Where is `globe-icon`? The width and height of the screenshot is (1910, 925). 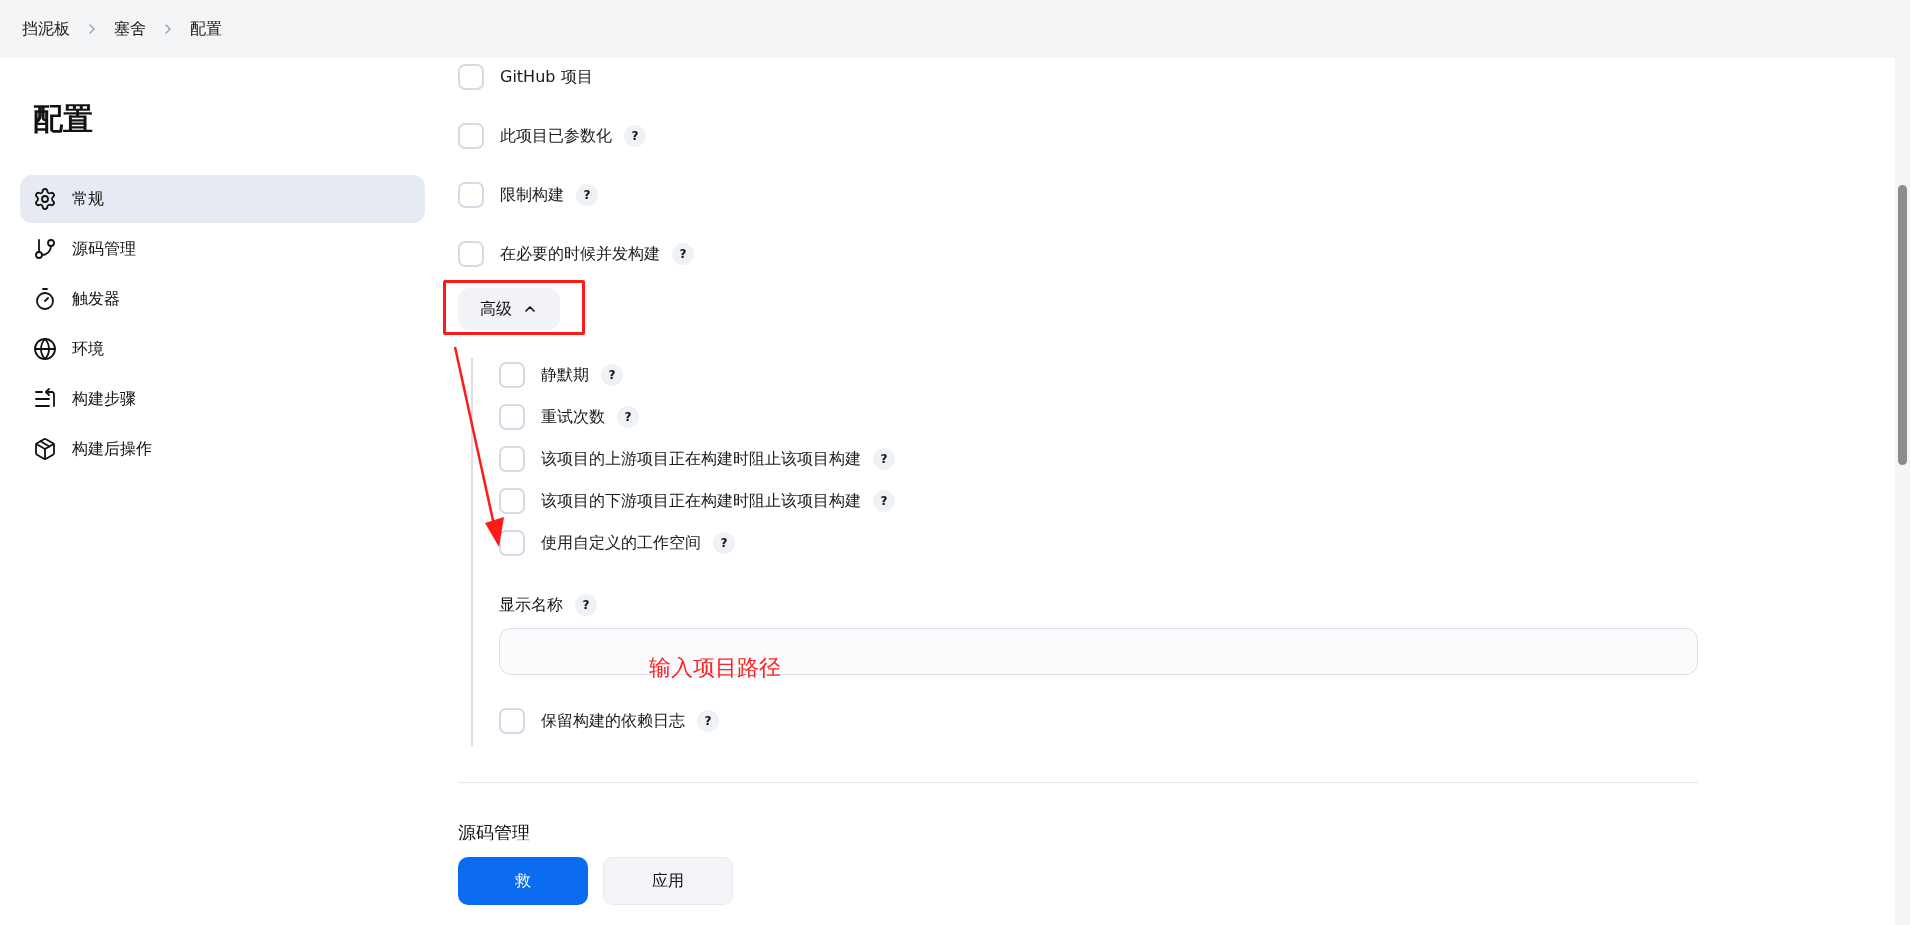
globe-icon is located at coordinates (45, 349).